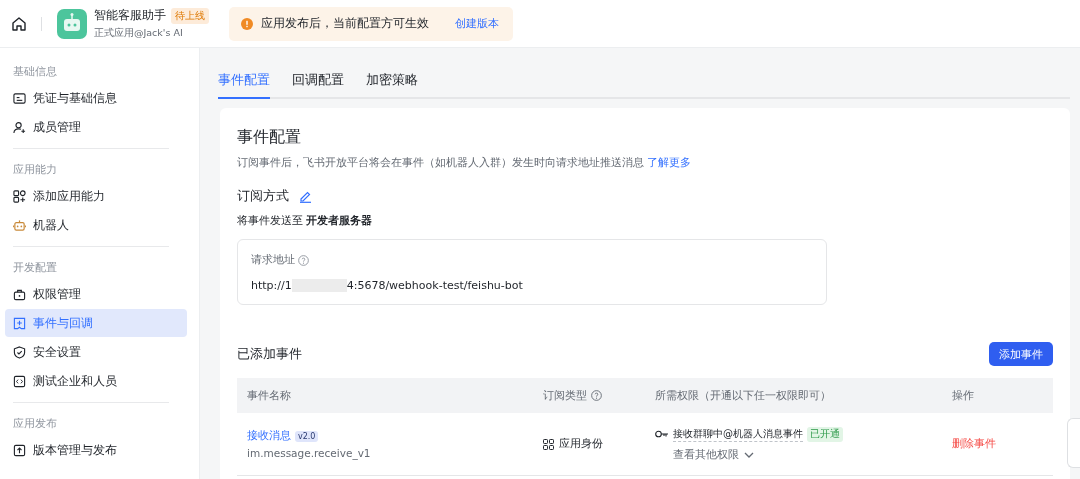 The image size is (1080, 479). I want to click on tab: 回调配置, so click(318, 85).